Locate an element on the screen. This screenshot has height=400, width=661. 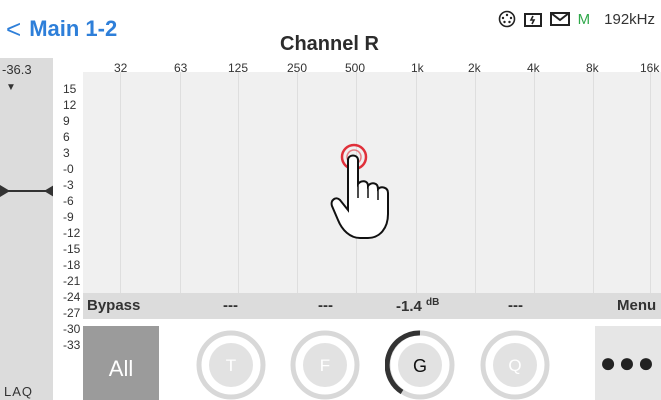
gain-number: -1.4 is located at coordinates (409, 306).